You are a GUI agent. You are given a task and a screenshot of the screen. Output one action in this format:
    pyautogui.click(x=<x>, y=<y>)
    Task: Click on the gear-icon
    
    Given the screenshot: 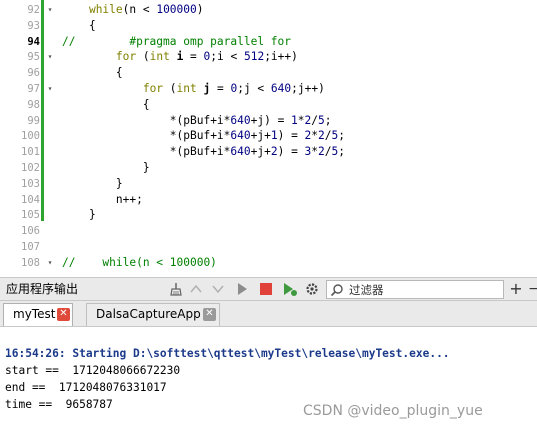 What is the action you would take?
    pyautogui.click(x=312, y=289)
    